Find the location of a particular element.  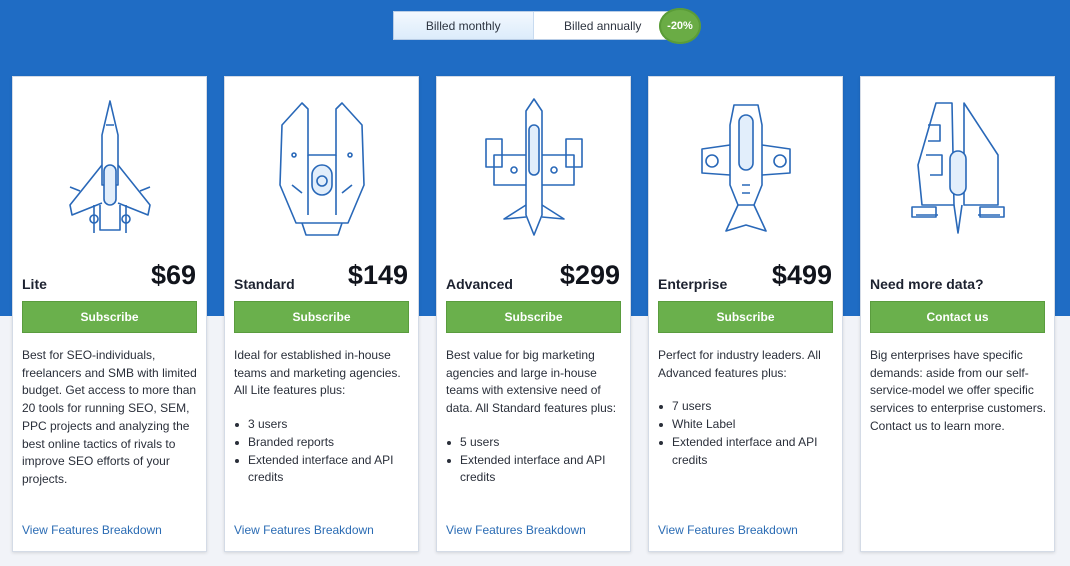

plan-price: $499 is located at coordinates (801, 275).